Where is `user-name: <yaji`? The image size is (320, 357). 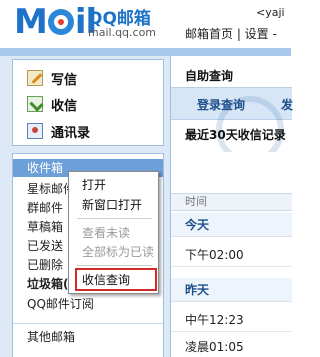 user-name: <yaji is located at coordinates (270, 12).